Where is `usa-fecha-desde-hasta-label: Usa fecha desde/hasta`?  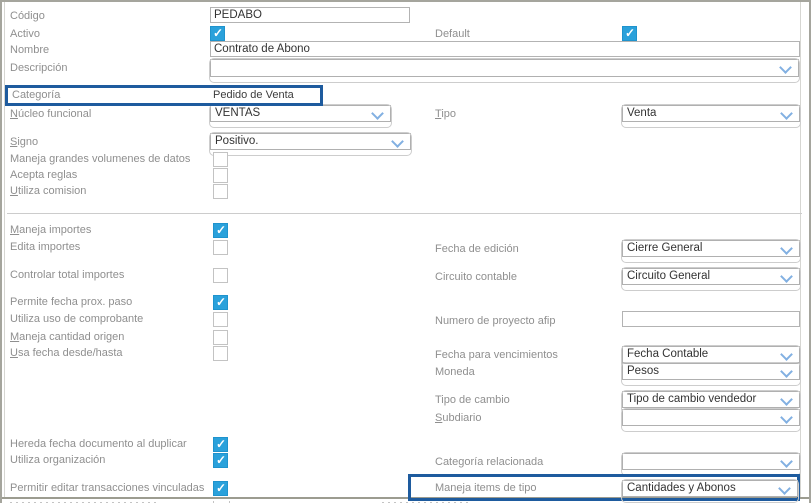 usa-fecha-desde-hasta-label: Usa fecha desde/hasta is located at coordinates (66, 353).